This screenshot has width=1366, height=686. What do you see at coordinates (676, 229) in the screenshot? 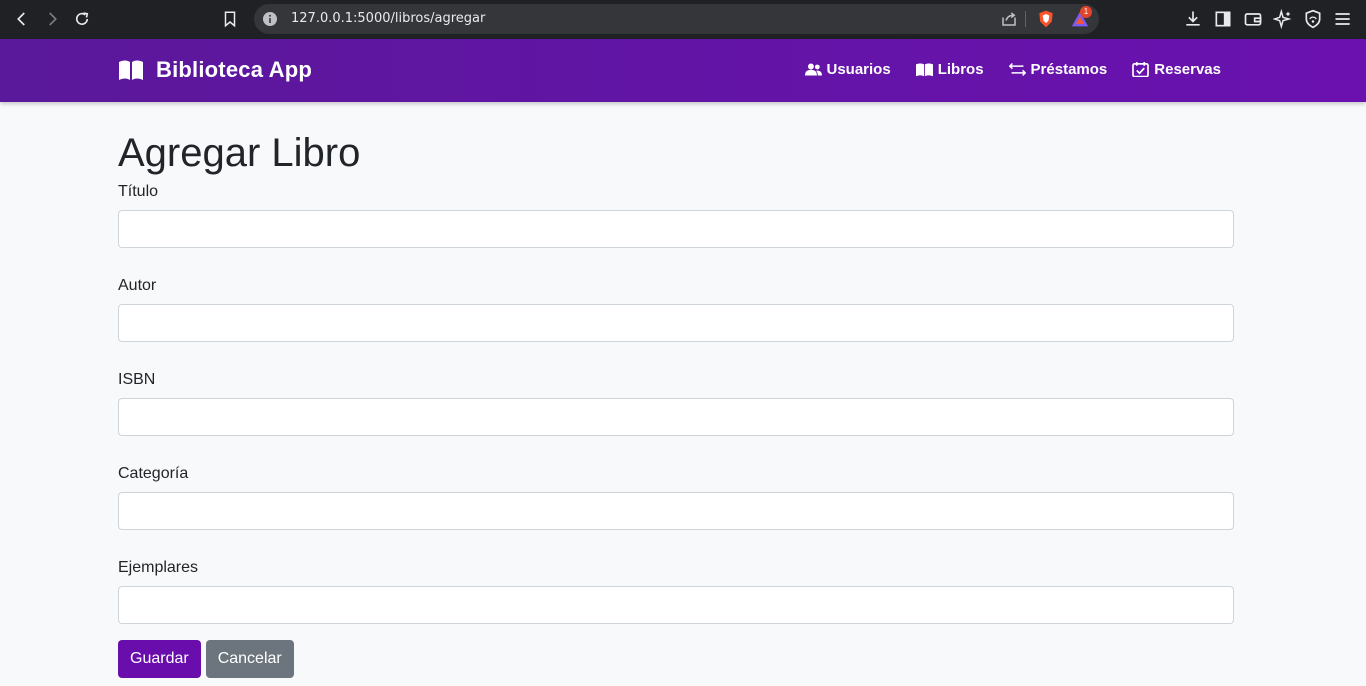
I see `titulo-input` at bounding box center [676, 229].